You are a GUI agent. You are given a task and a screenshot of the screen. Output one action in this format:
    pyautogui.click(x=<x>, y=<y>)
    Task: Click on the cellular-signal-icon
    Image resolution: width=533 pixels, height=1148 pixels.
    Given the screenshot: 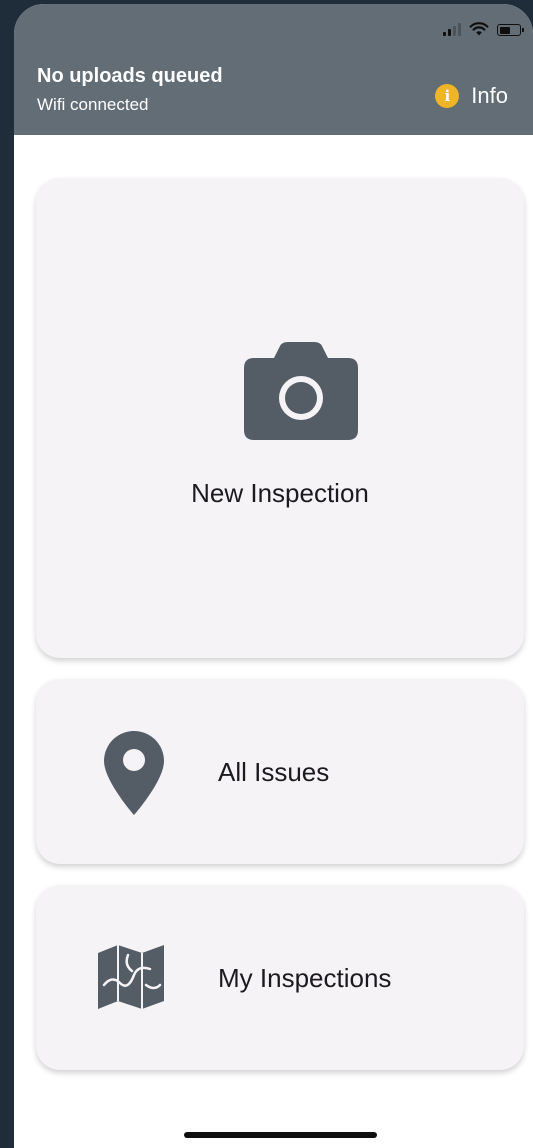 What is the action you would take?
    pyautogui.click(x=452, y=29)
    